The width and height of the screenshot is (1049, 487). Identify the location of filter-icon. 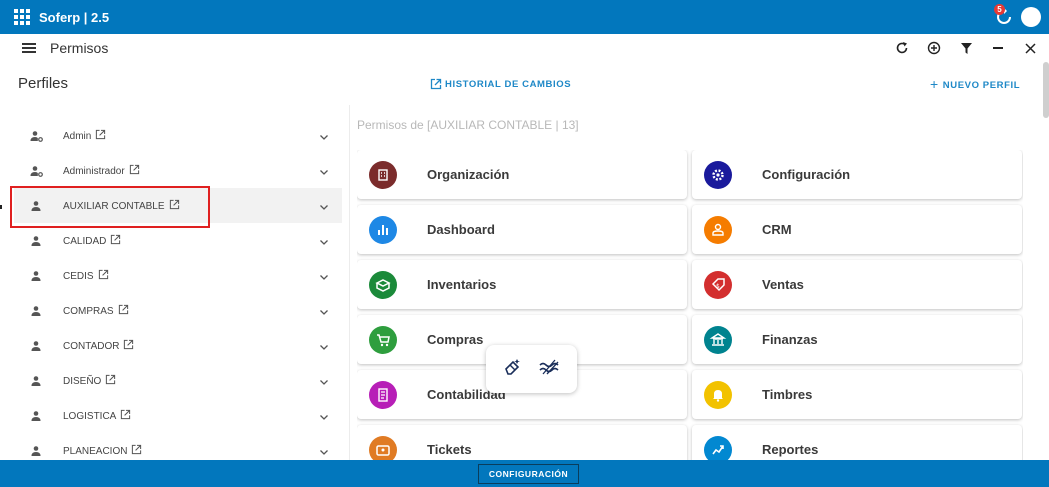
(966, 48).